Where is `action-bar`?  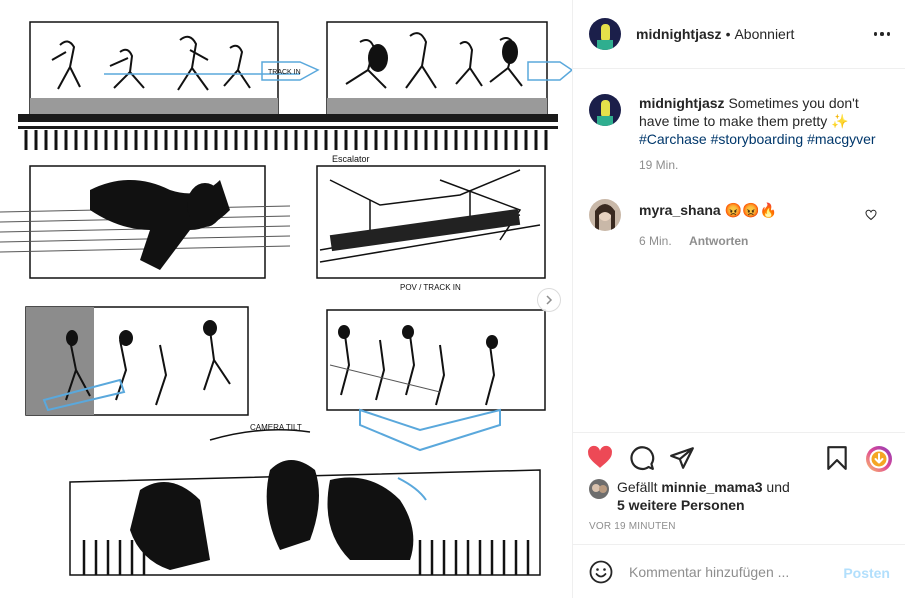
action-bar is located at coordinates (739, 457).